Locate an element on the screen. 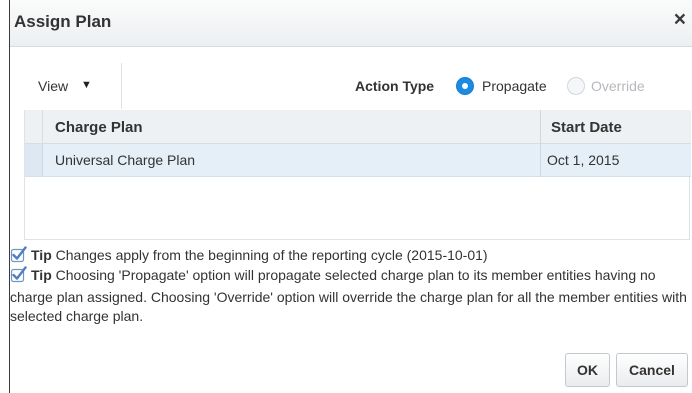  view-menu-label: View is located at coordinates (53, 86).